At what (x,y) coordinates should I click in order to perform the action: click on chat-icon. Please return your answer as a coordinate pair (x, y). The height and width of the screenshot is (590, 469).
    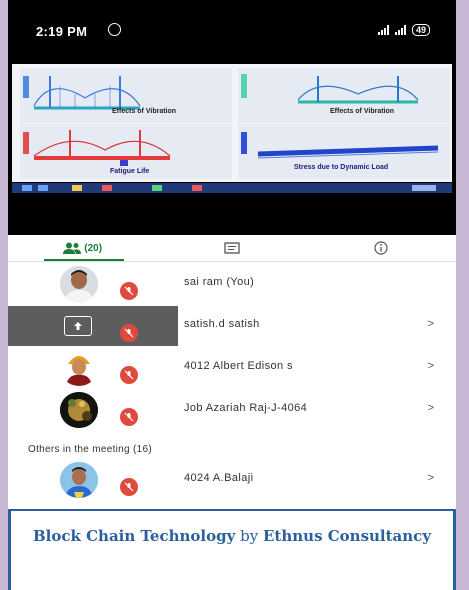
    Looking at the image, I should click on (232, 248).